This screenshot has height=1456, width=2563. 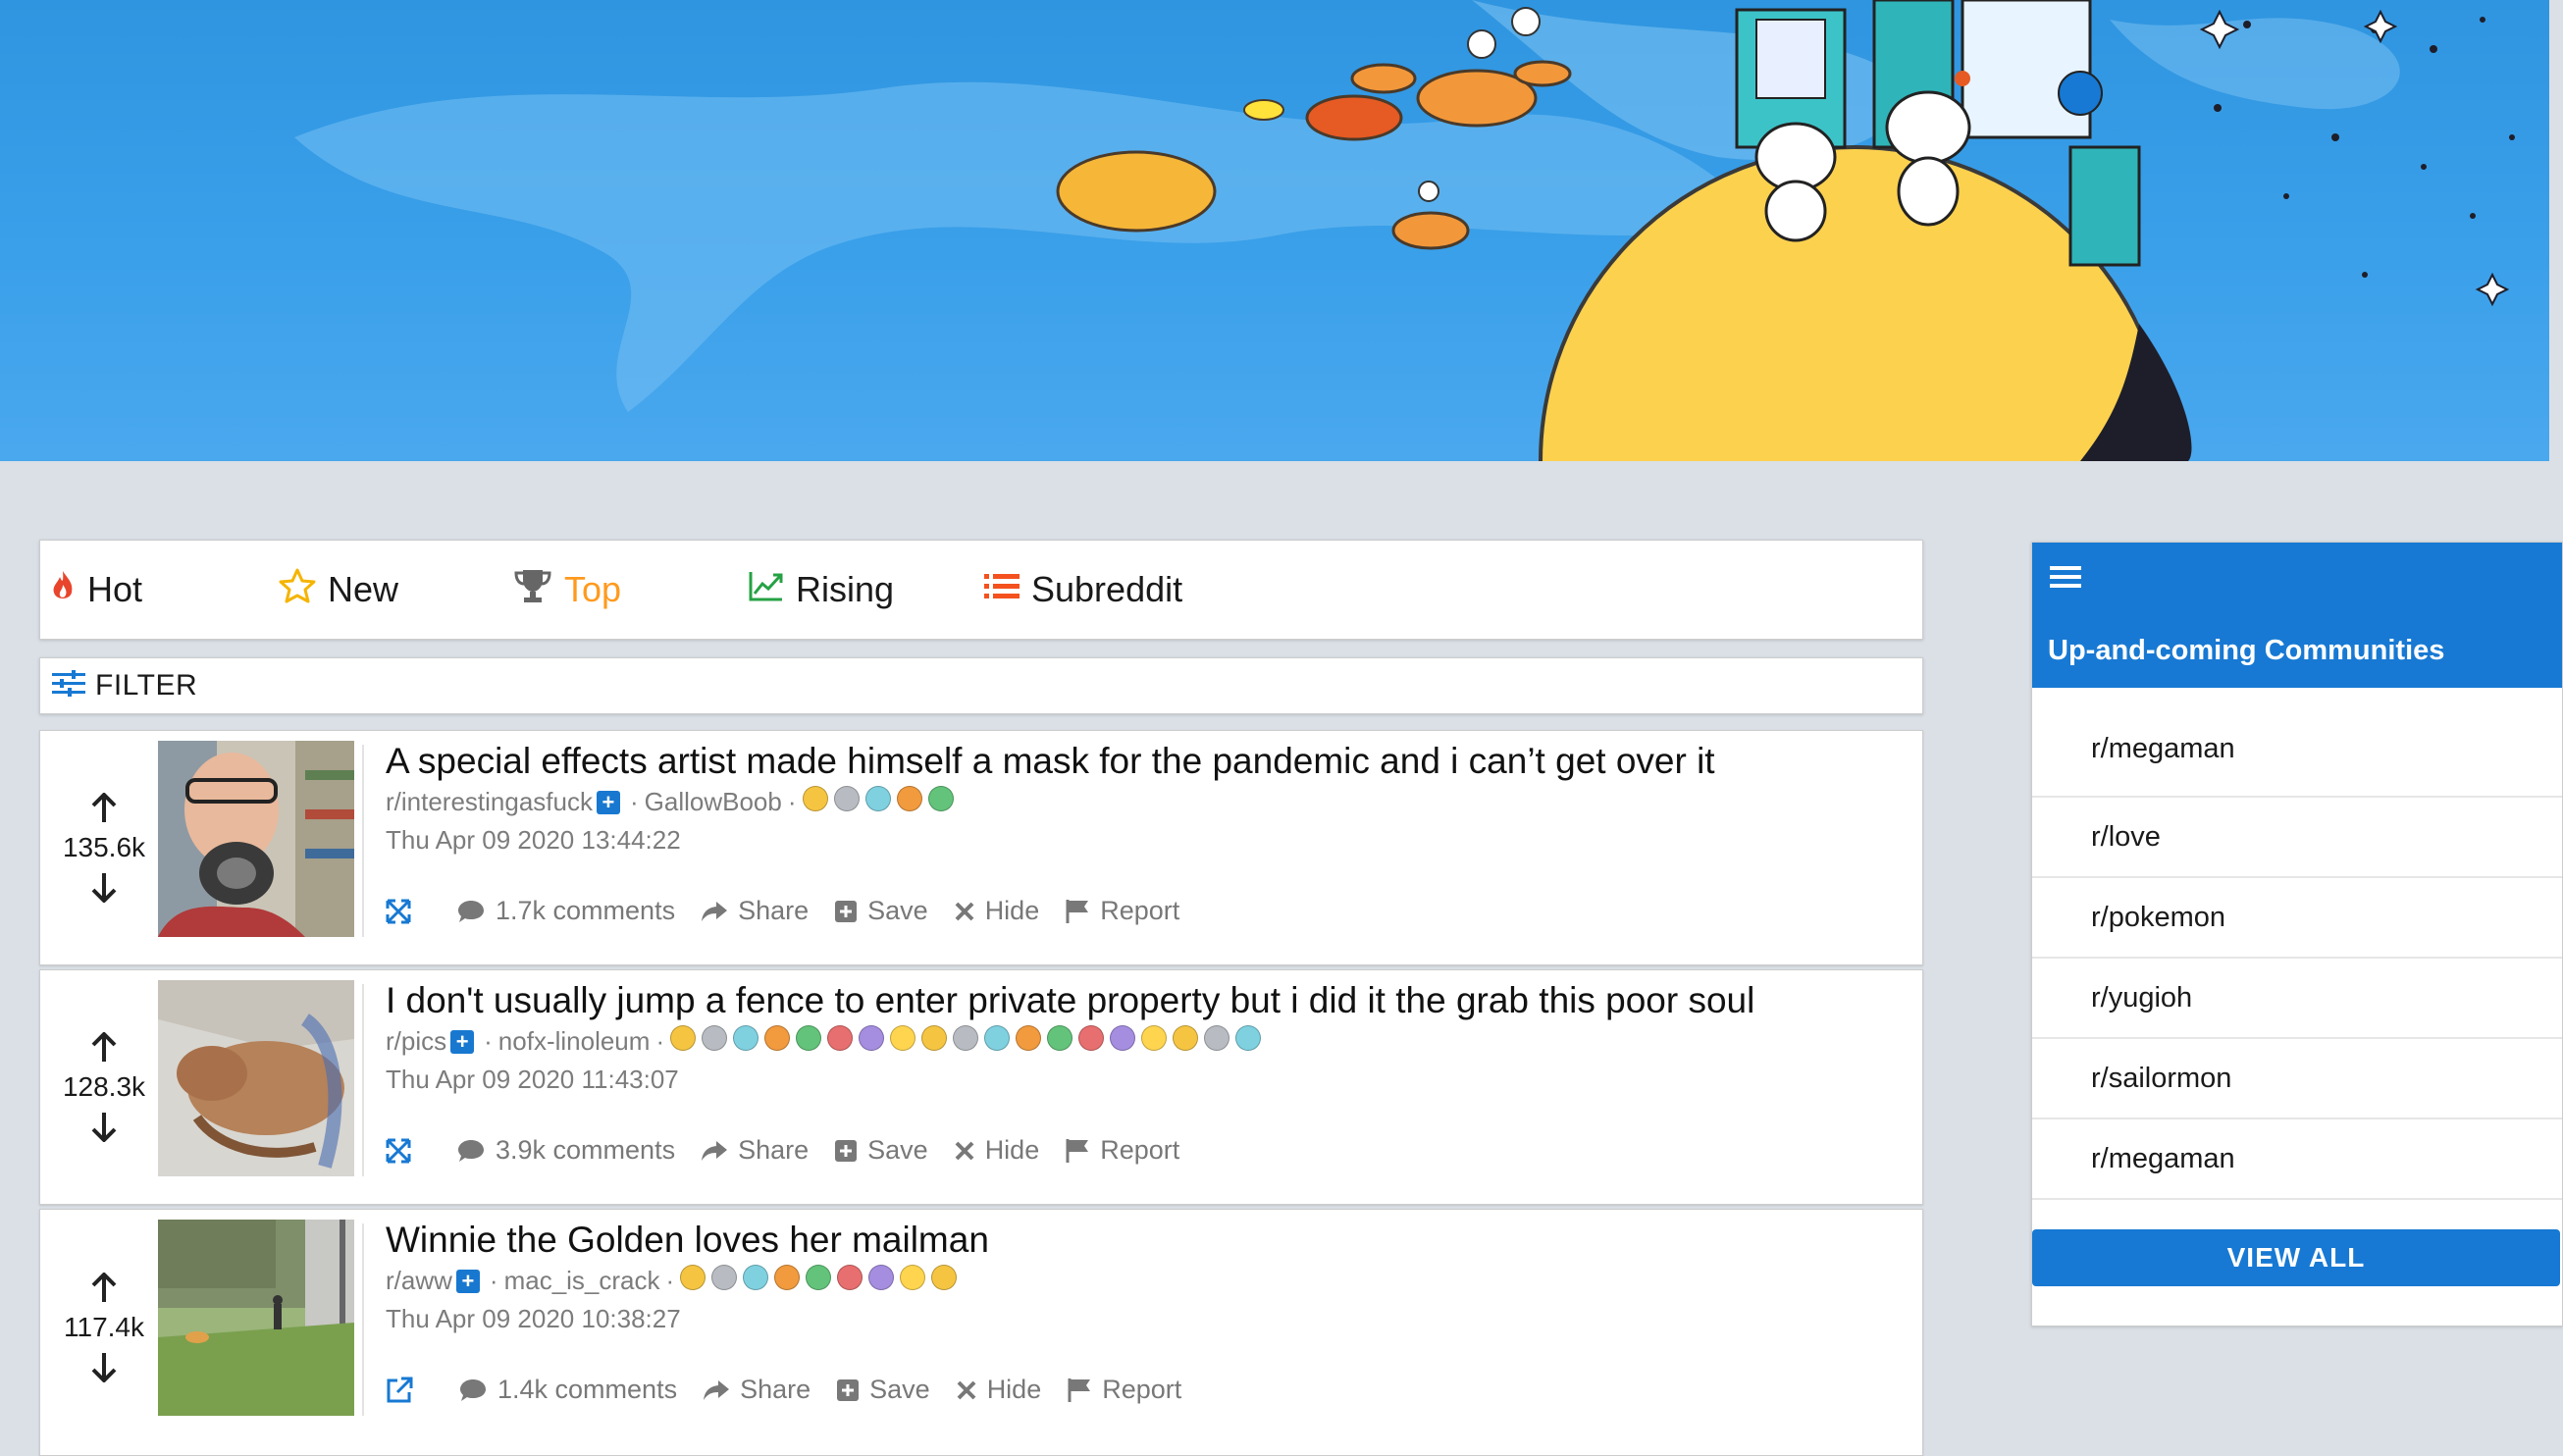 I want to click on tab-new-label: New, so click(x=363, y=589).